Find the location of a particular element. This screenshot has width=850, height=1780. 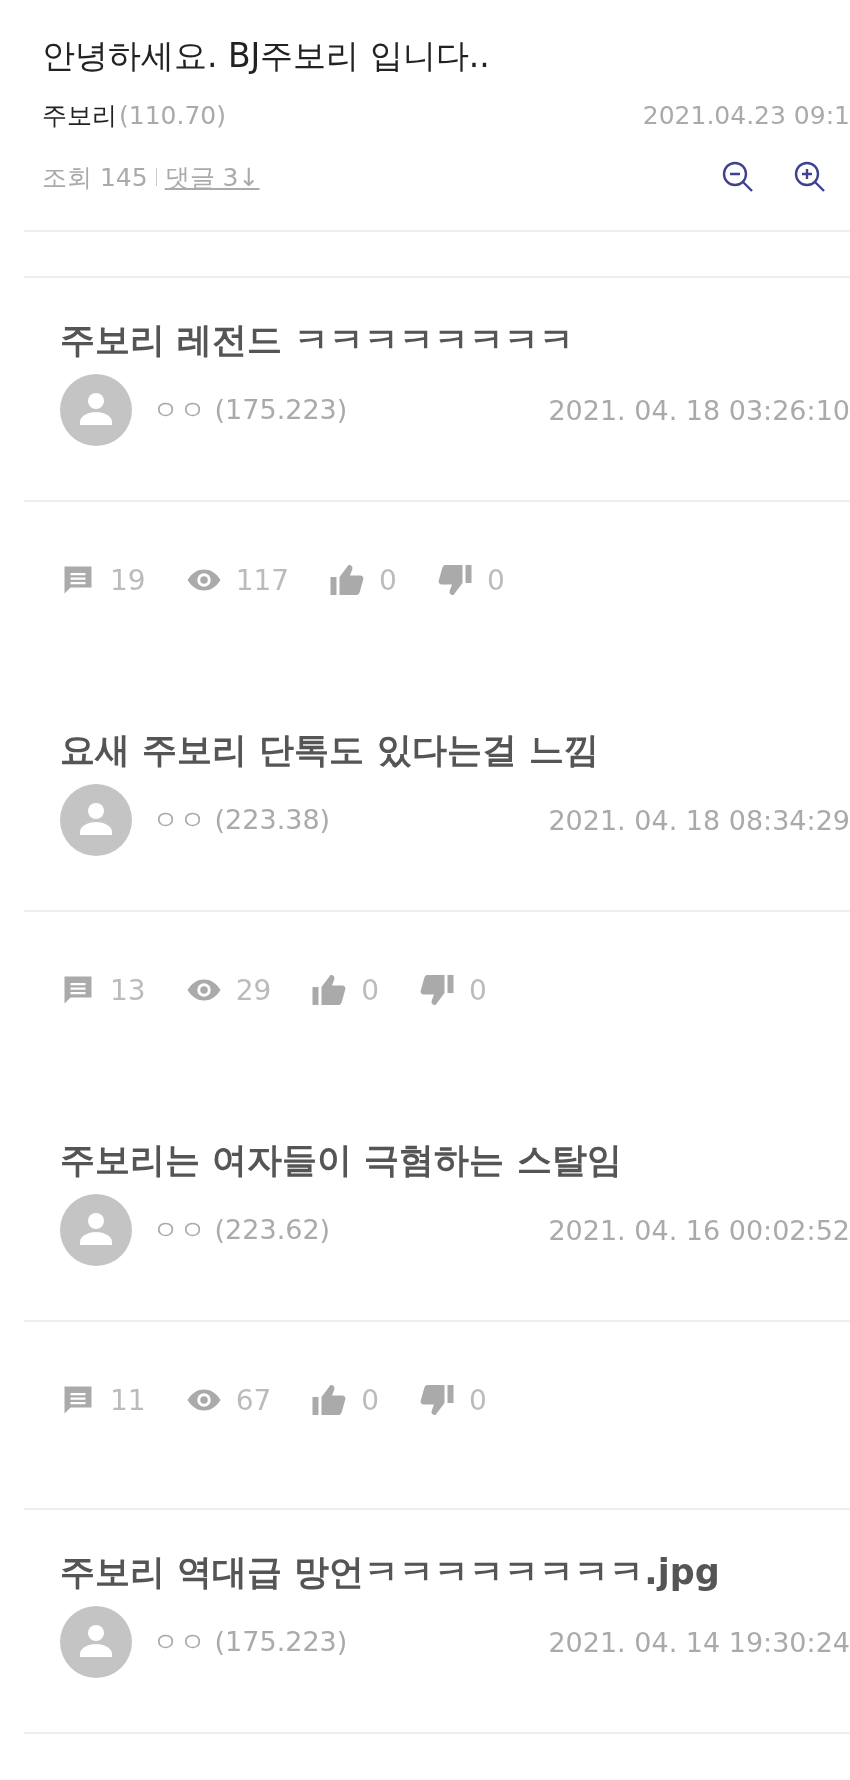

view-count: 29 is located at coordinates (253, 990).